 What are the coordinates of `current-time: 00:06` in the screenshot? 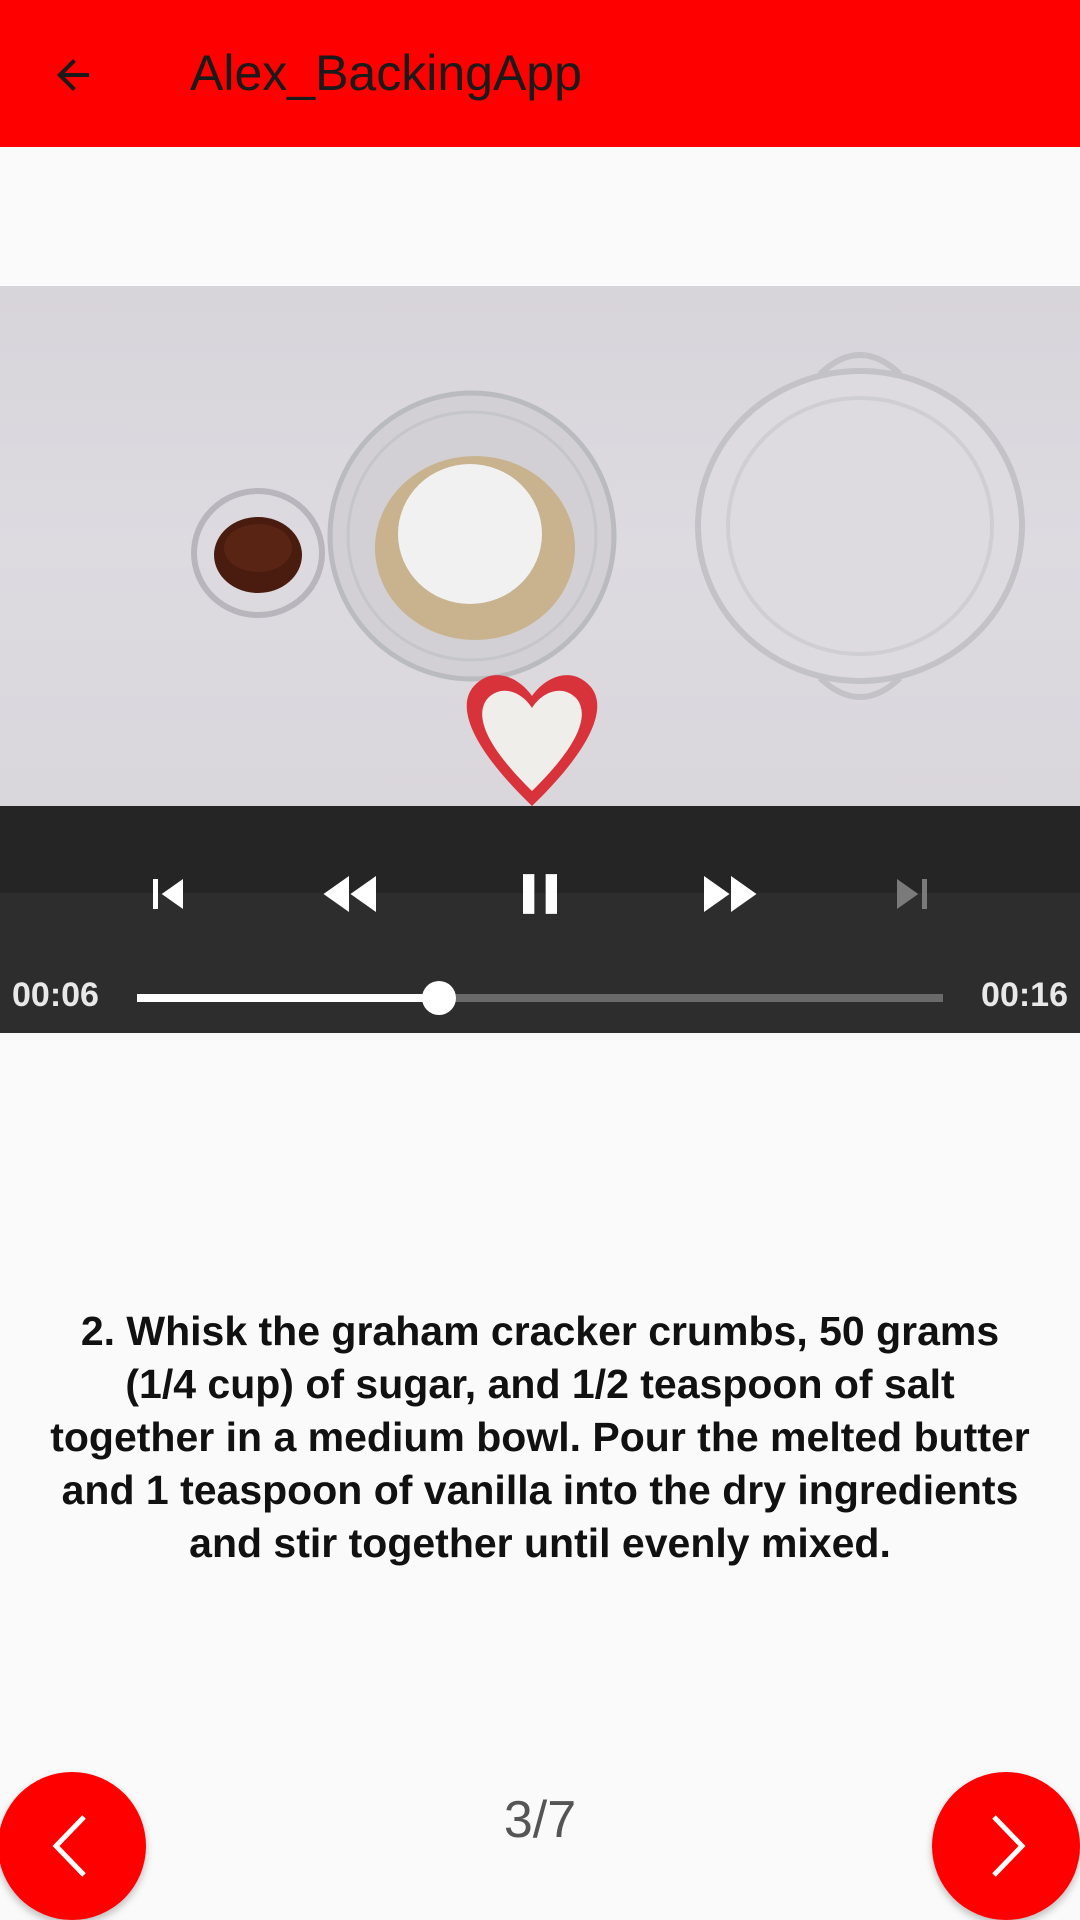 It's located at (55, 995).